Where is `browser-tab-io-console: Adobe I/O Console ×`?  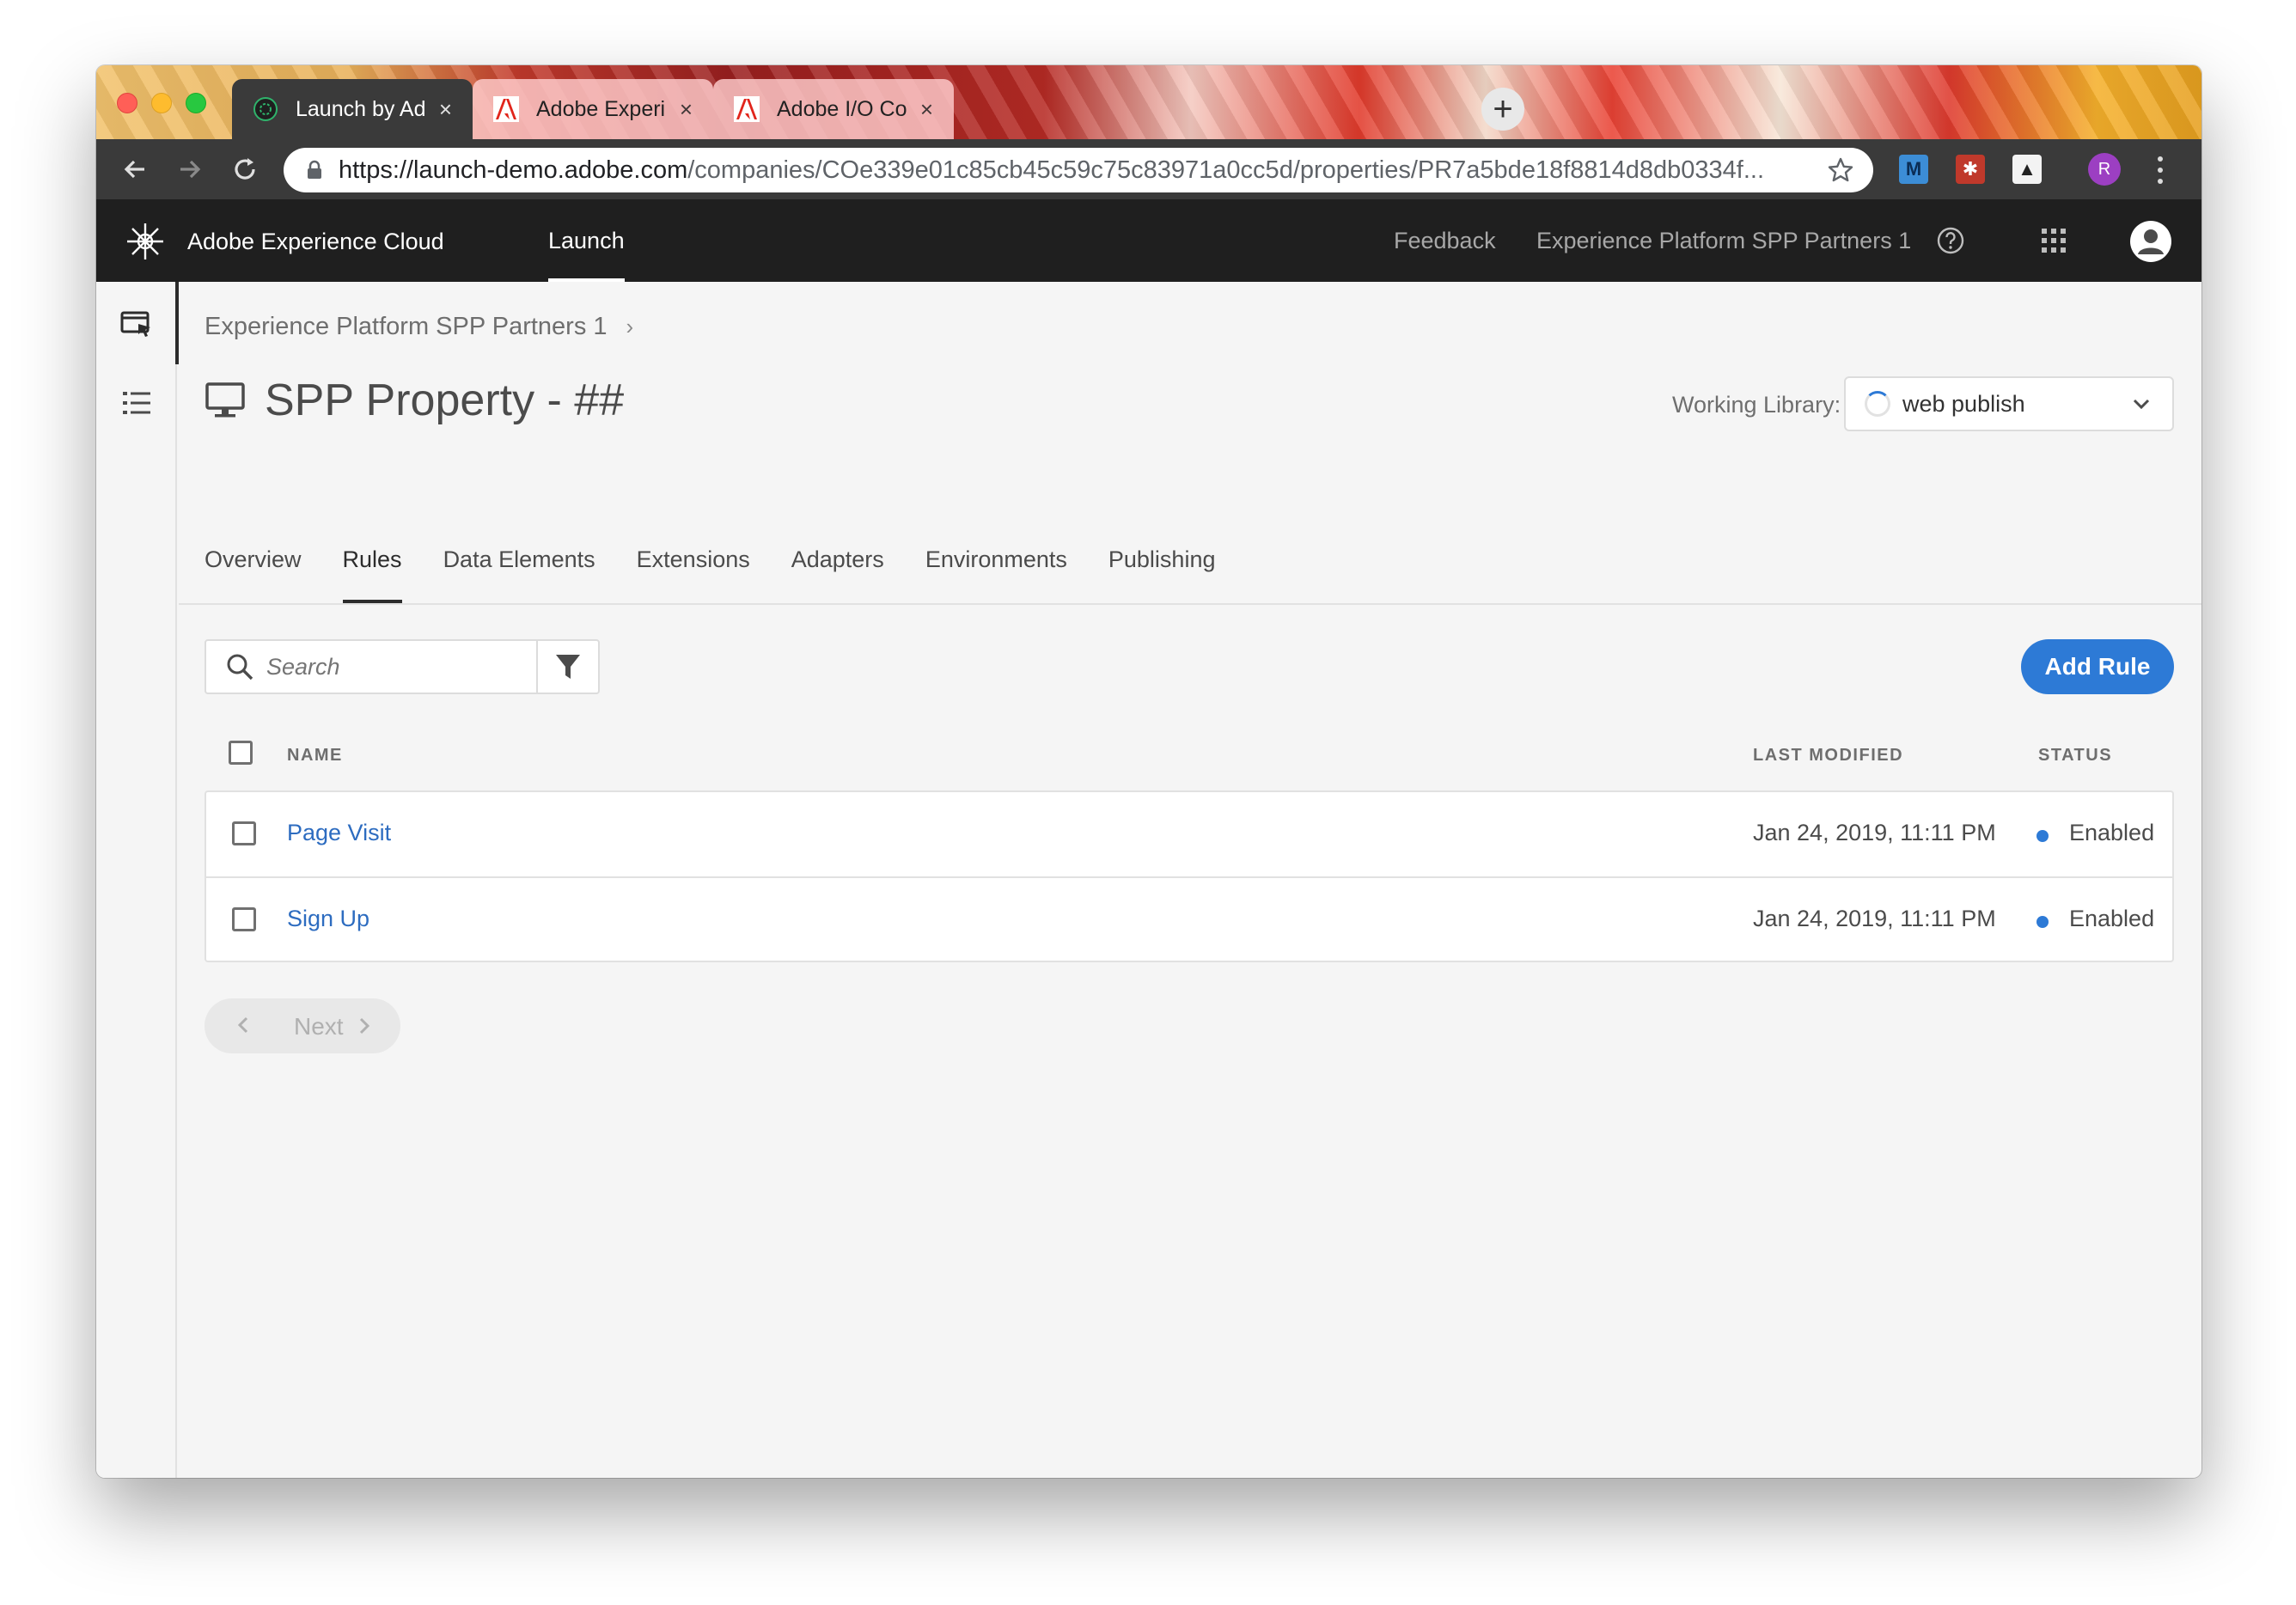 browser-tab-io-console: Adobe I/O Console × is located at coordinates (833, 109).